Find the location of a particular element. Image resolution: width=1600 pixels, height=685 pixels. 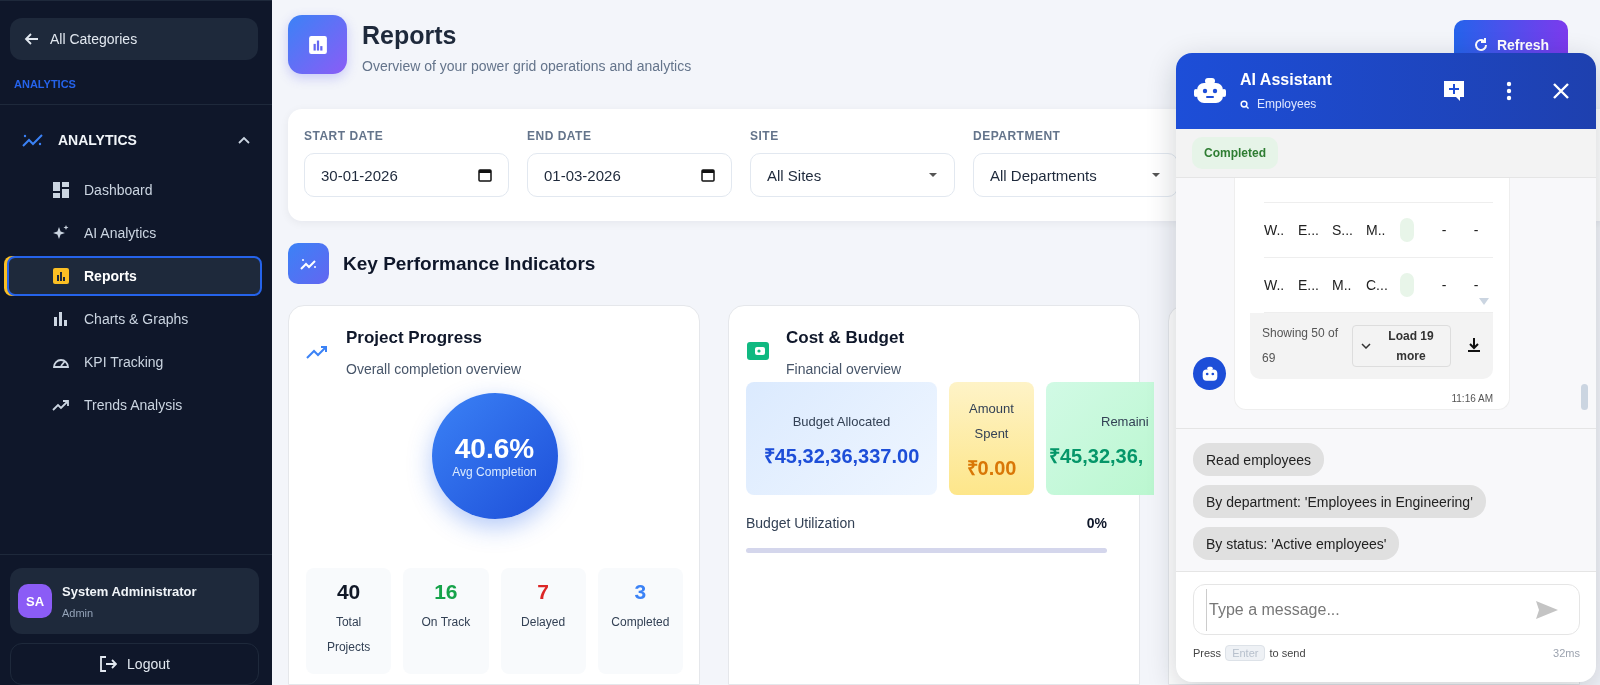

page-title: Reports is located at coordinates (410, 35).